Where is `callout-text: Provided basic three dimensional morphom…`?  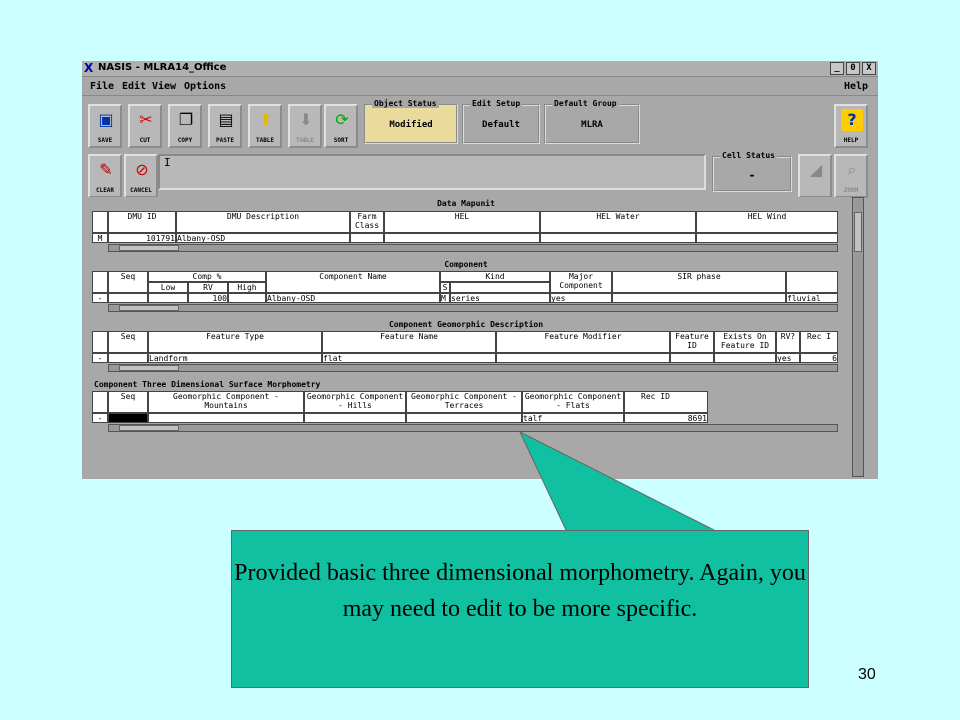
callout-text: Provided basic three dimensional morphom… is located at coordinates (520, 591).